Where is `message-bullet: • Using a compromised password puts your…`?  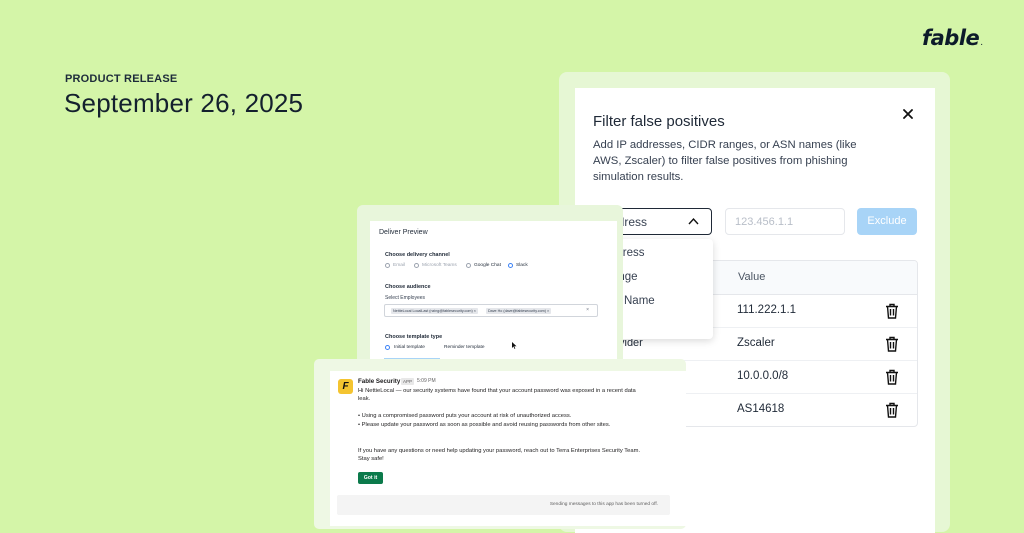 message-bullet: • Using a compromised password puts your… is located at coordinates (465, 416).